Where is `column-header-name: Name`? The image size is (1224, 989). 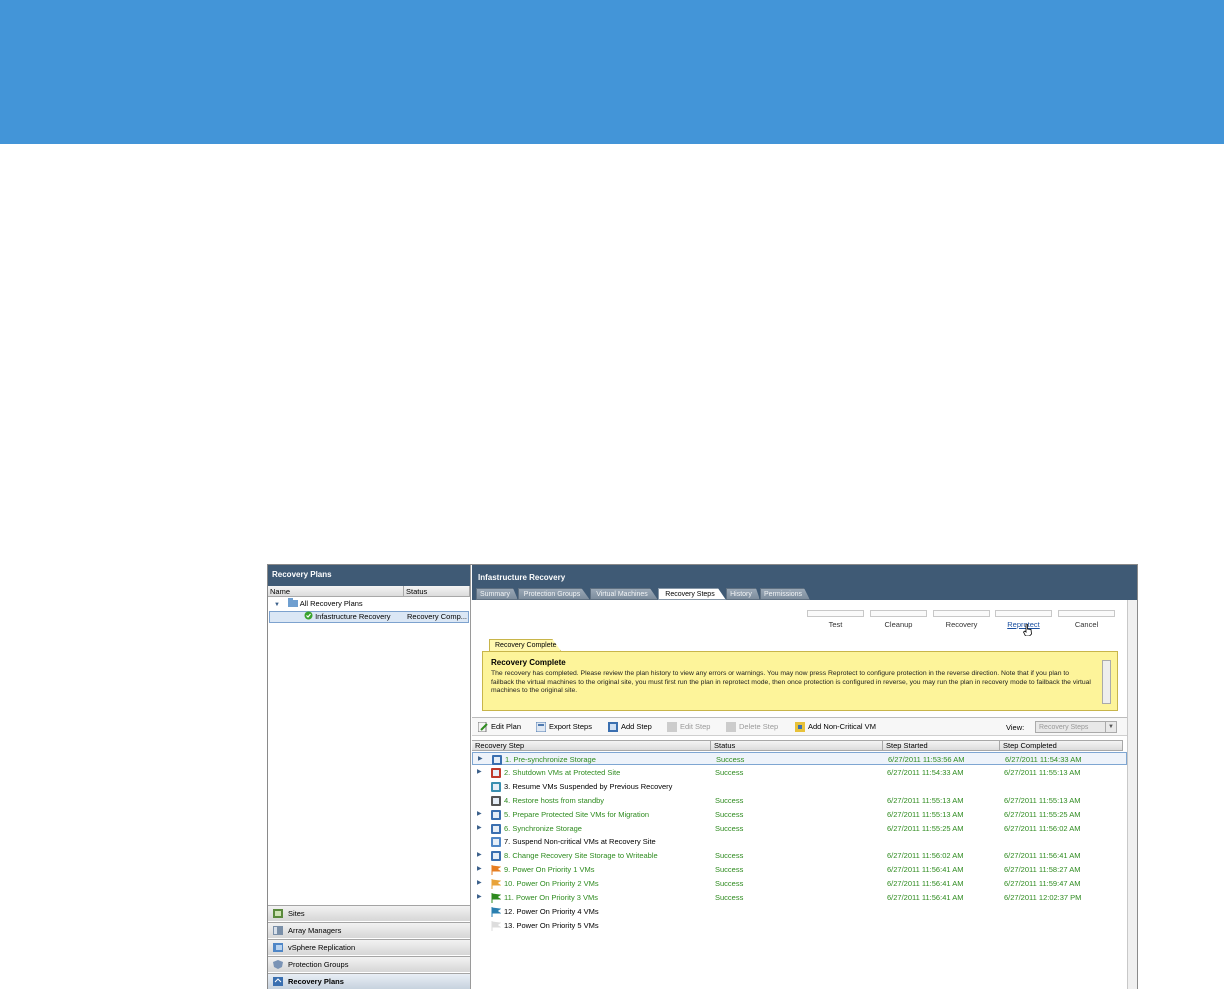
column-header-name: Name is located at coordinates (336, 591).